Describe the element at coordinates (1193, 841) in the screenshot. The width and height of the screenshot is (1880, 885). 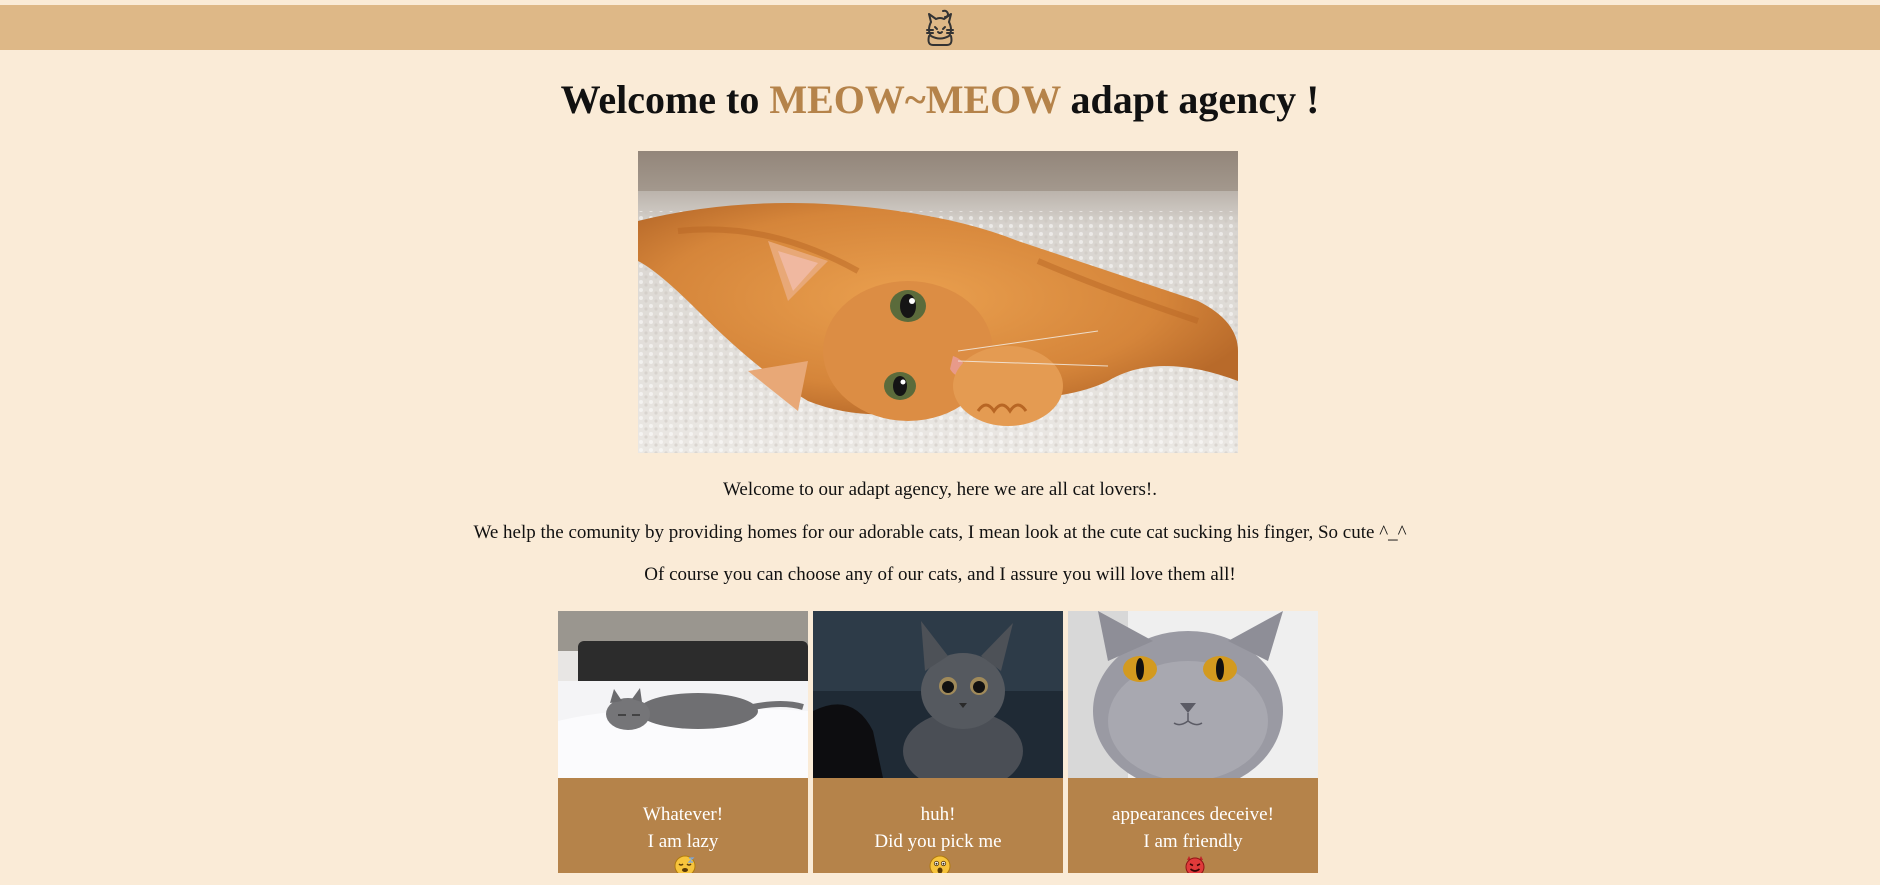
I see `caption-text: I am friendly` at that location.